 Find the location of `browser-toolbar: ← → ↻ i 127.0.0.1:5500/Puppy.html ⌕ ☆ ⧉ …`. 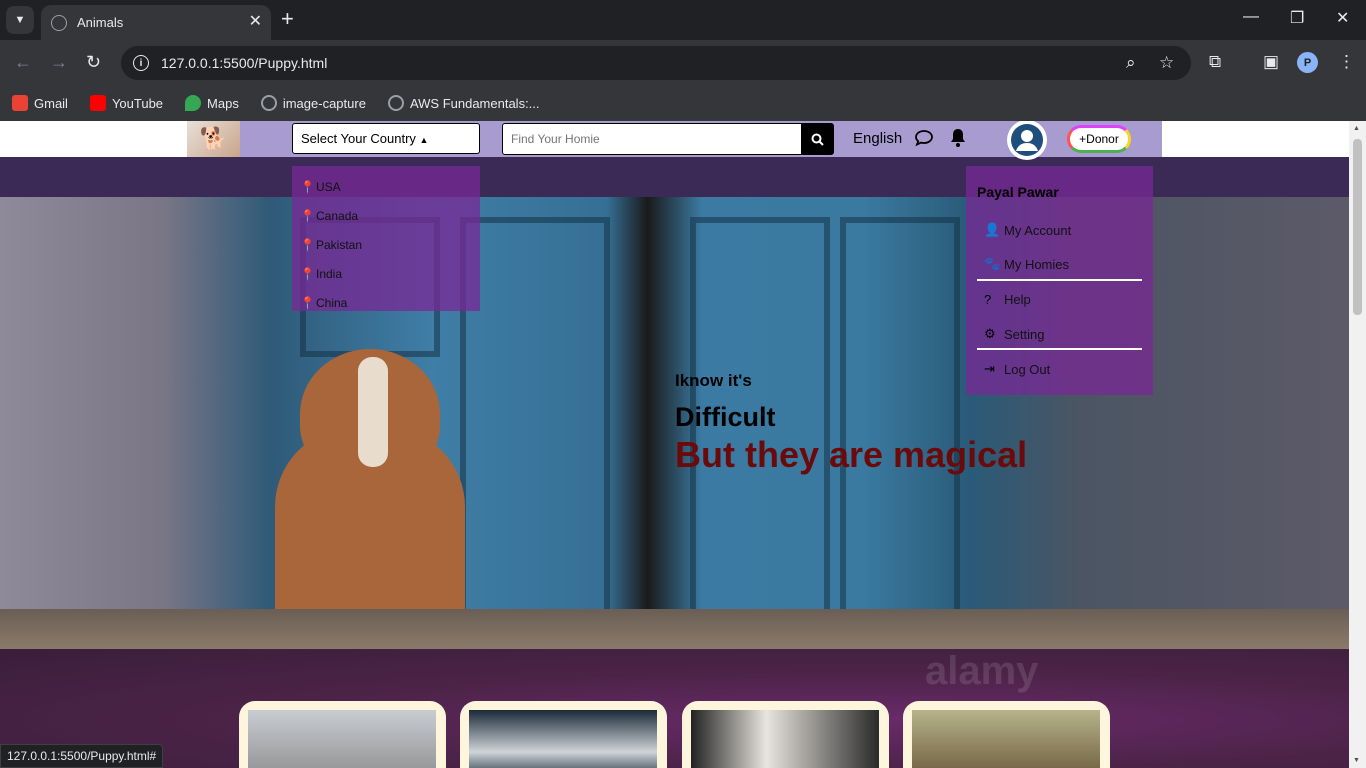

browser-toolbar: ← → ↻ i 127.0.0.1:5500/Puppy.html ⌕ ☆ ⧉ … is located at coordinates (683, 62).